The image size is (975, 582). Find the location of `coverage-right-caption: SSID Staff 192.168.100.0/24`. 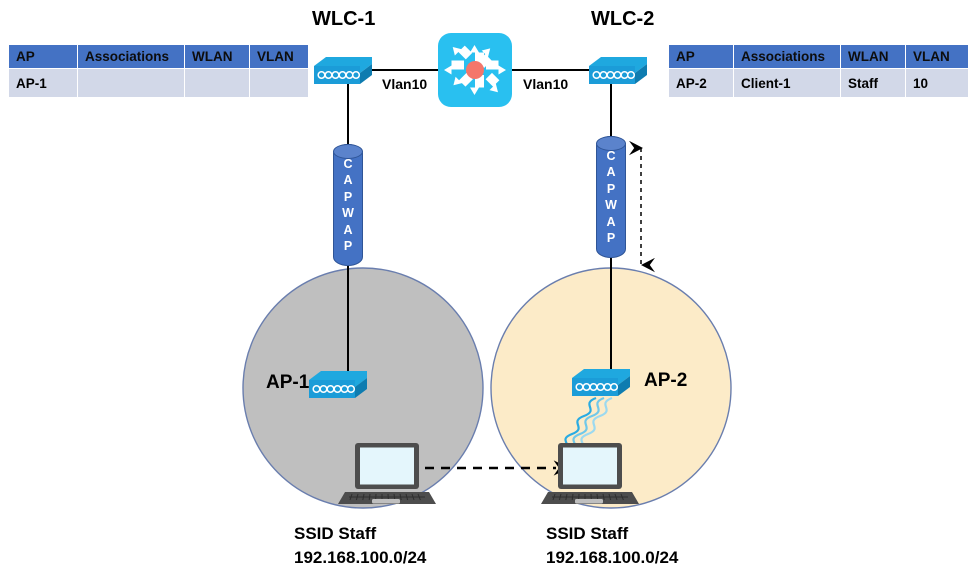

coverage-right-caption: SSID Staff 192.168.100.0/24 is located at coordinates (612, 546).